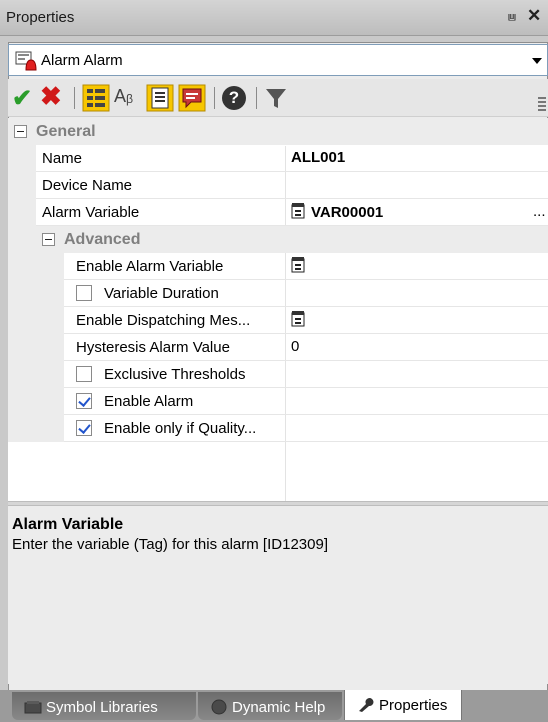 The width and height of the screenshot is (548, 722). What do you see at coordinates (295, 346) in the screenshot?
I see `property-value: 0` at bounding box center [295, 346].